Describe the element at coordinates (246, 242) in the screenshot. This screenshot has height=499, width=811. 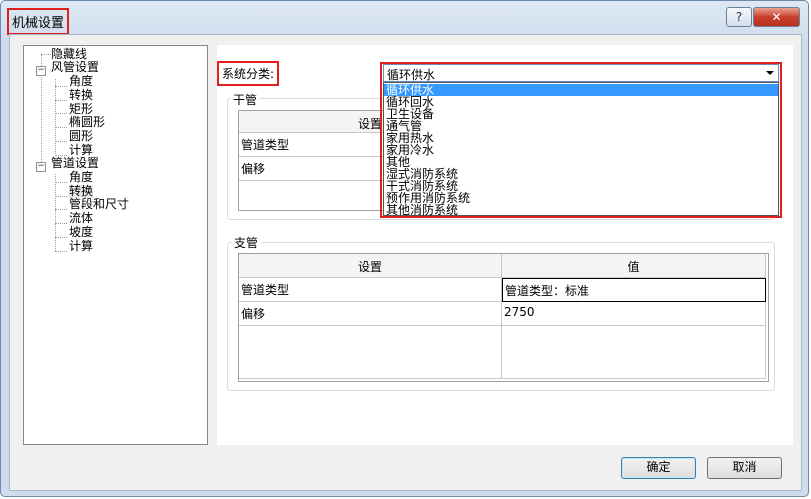
I see `branch-pipe-title: 支管` at that location.